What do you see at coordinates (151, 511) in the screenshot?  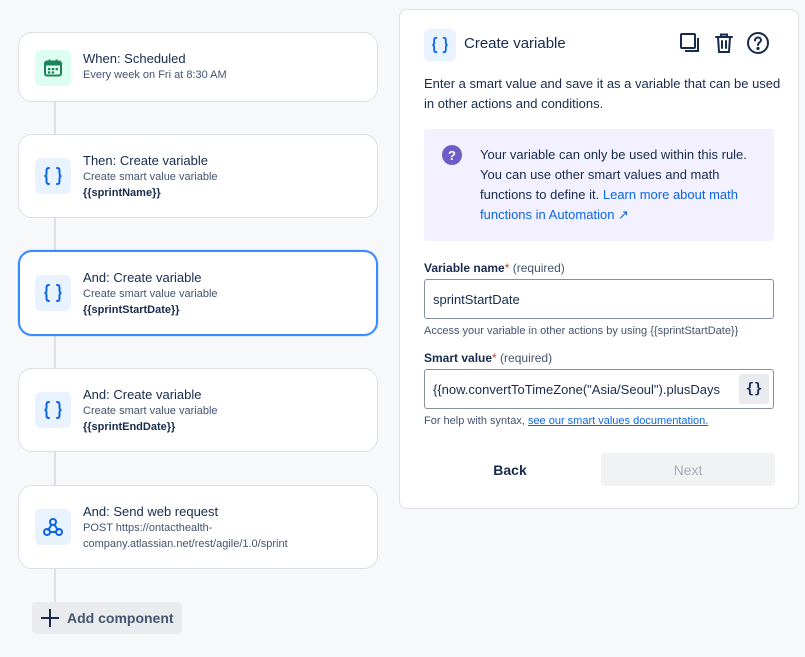 I see `step-title: And: Send web request` at bounding box center [151, 511].